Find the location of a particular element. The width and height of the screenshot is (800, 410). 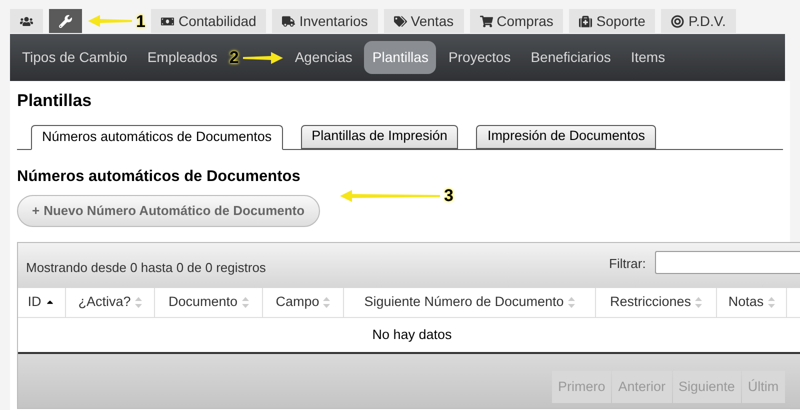

page-title: Plantillas is located at coordinates (55, 101).